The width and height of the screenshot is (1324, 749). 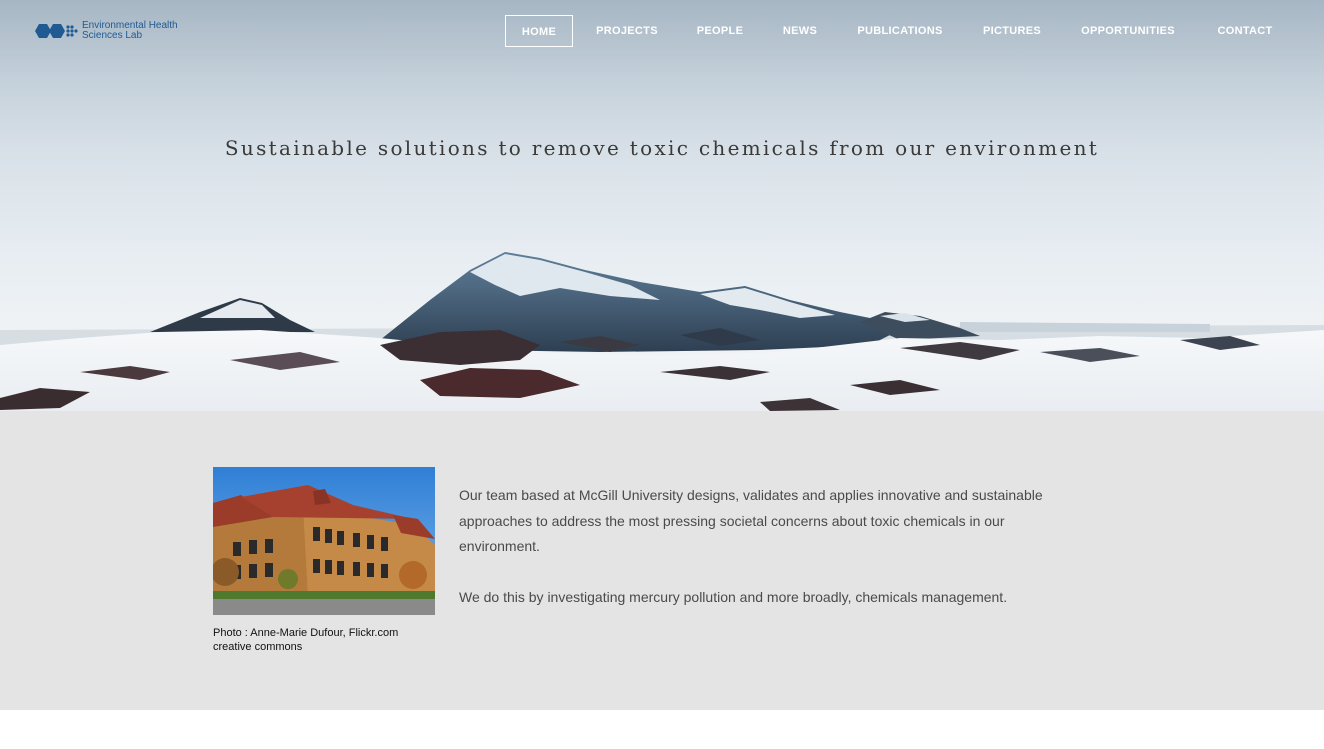 I want to click on building-image, so click(x=324, y=541).